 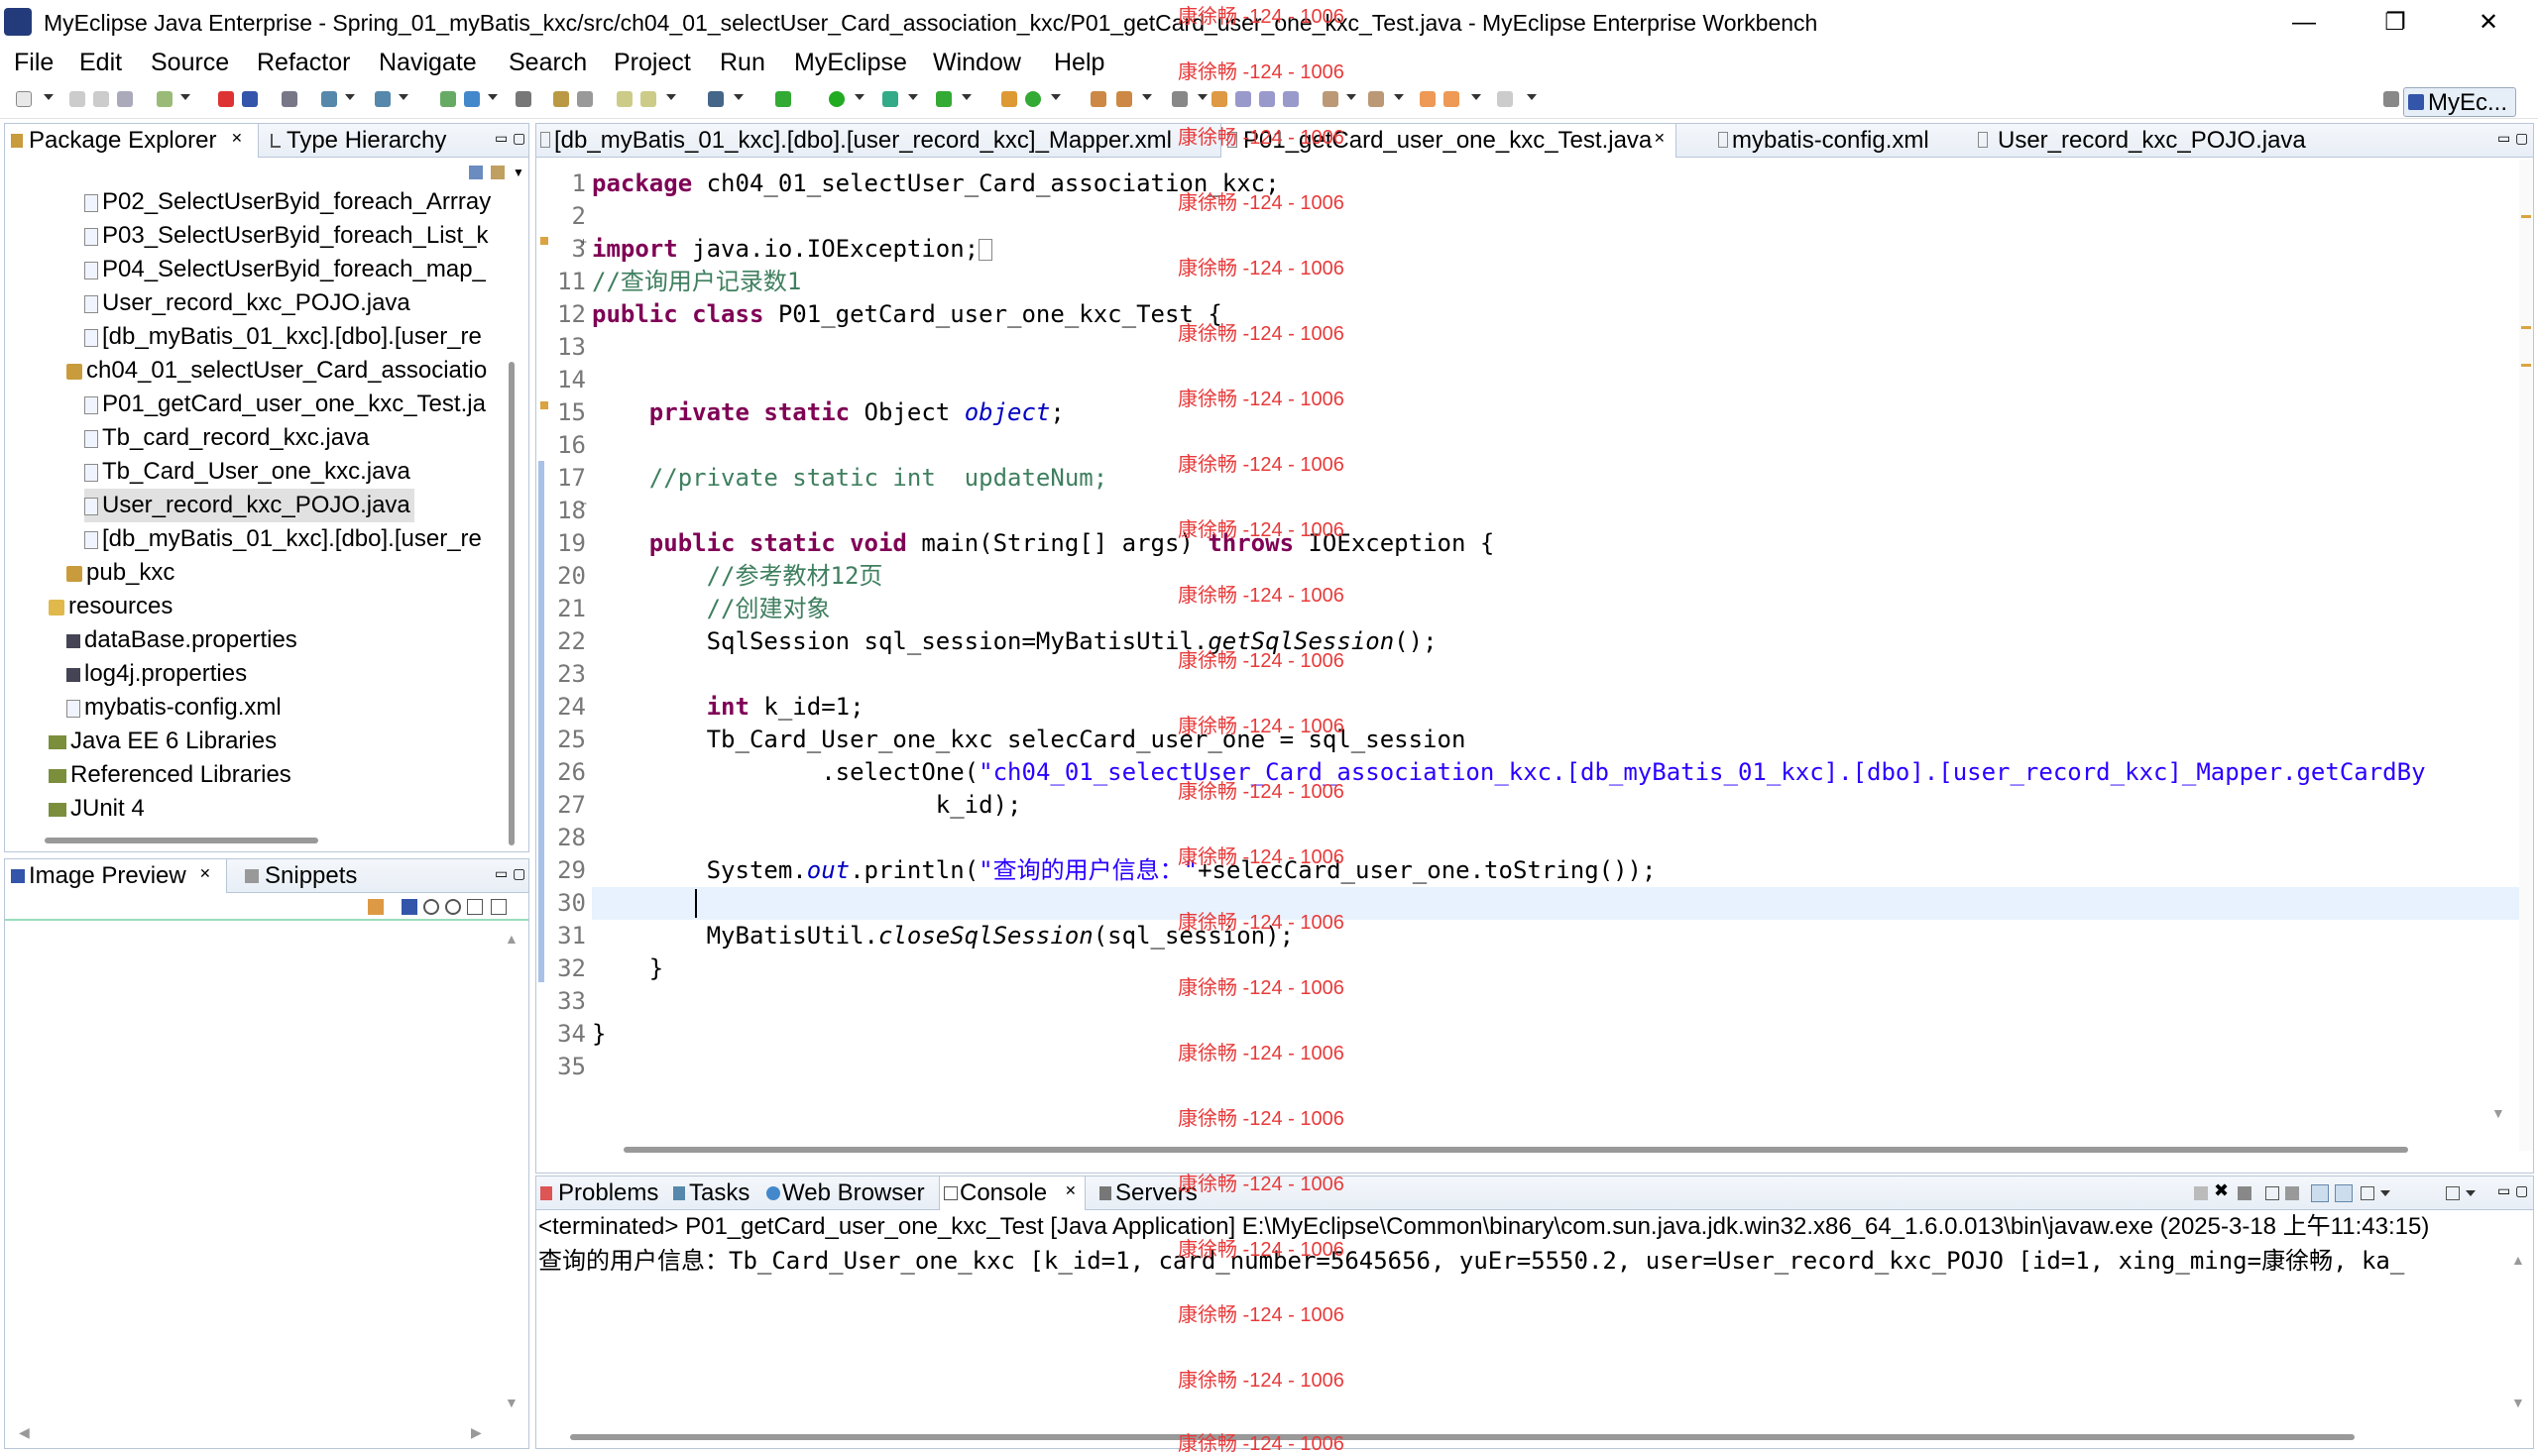 I want to click on tree-item: log4j.properties, so click(x=156, y=674).